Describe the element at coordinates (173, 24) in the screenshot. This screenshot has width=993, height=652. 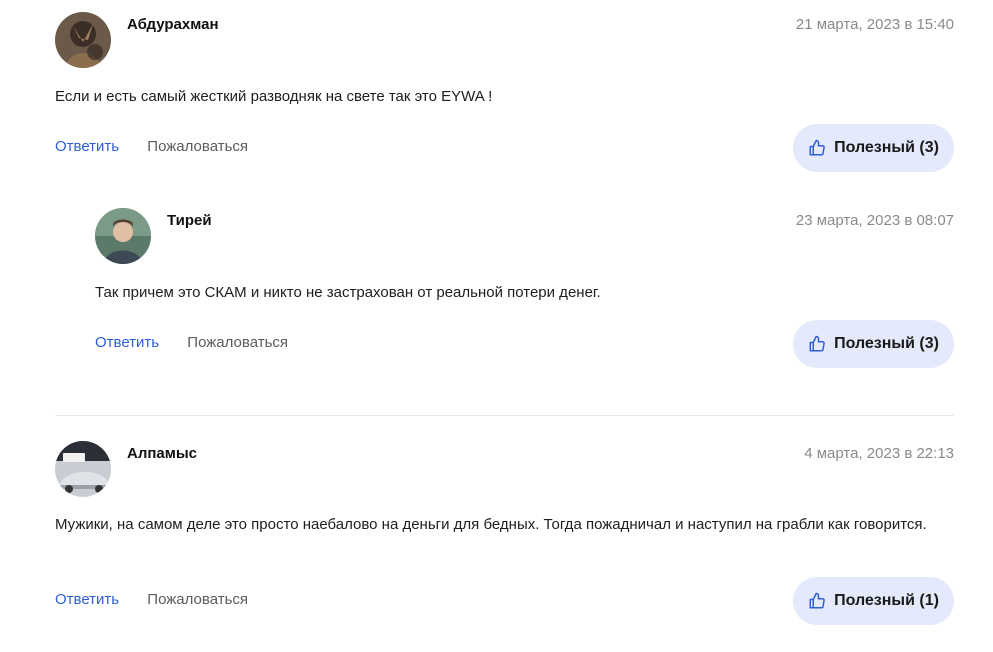
I see `author-name: Абдурахман` at that location.